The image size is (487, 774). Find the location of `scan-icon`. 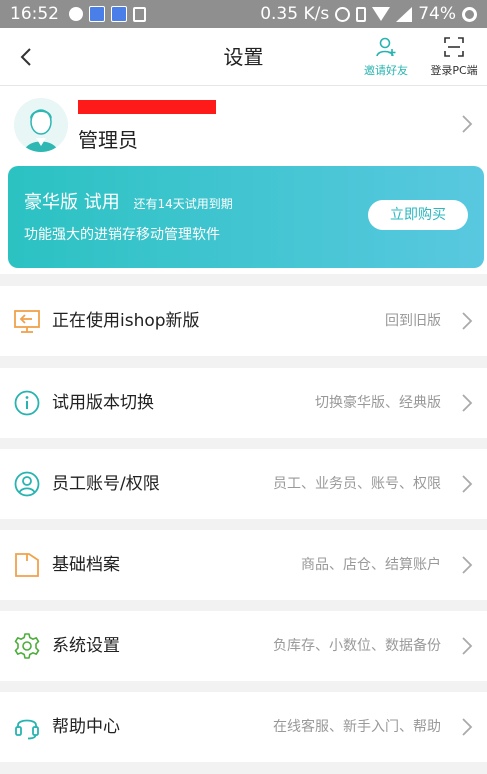

scan-icon is located at coordinates (454, 47).